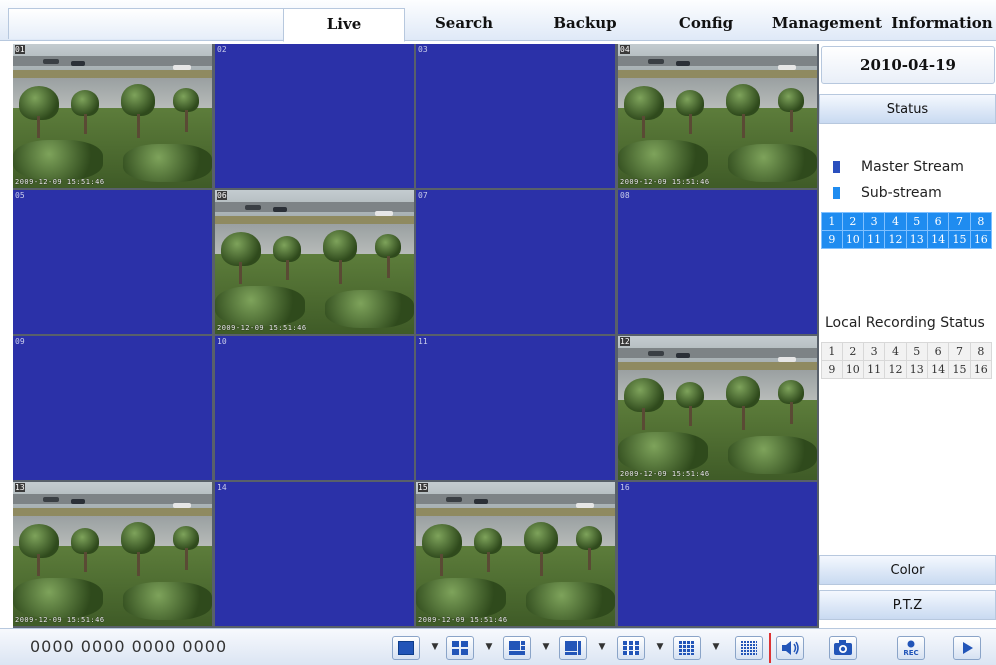  I want to click on master-stream-swatch, so click(836, 167).